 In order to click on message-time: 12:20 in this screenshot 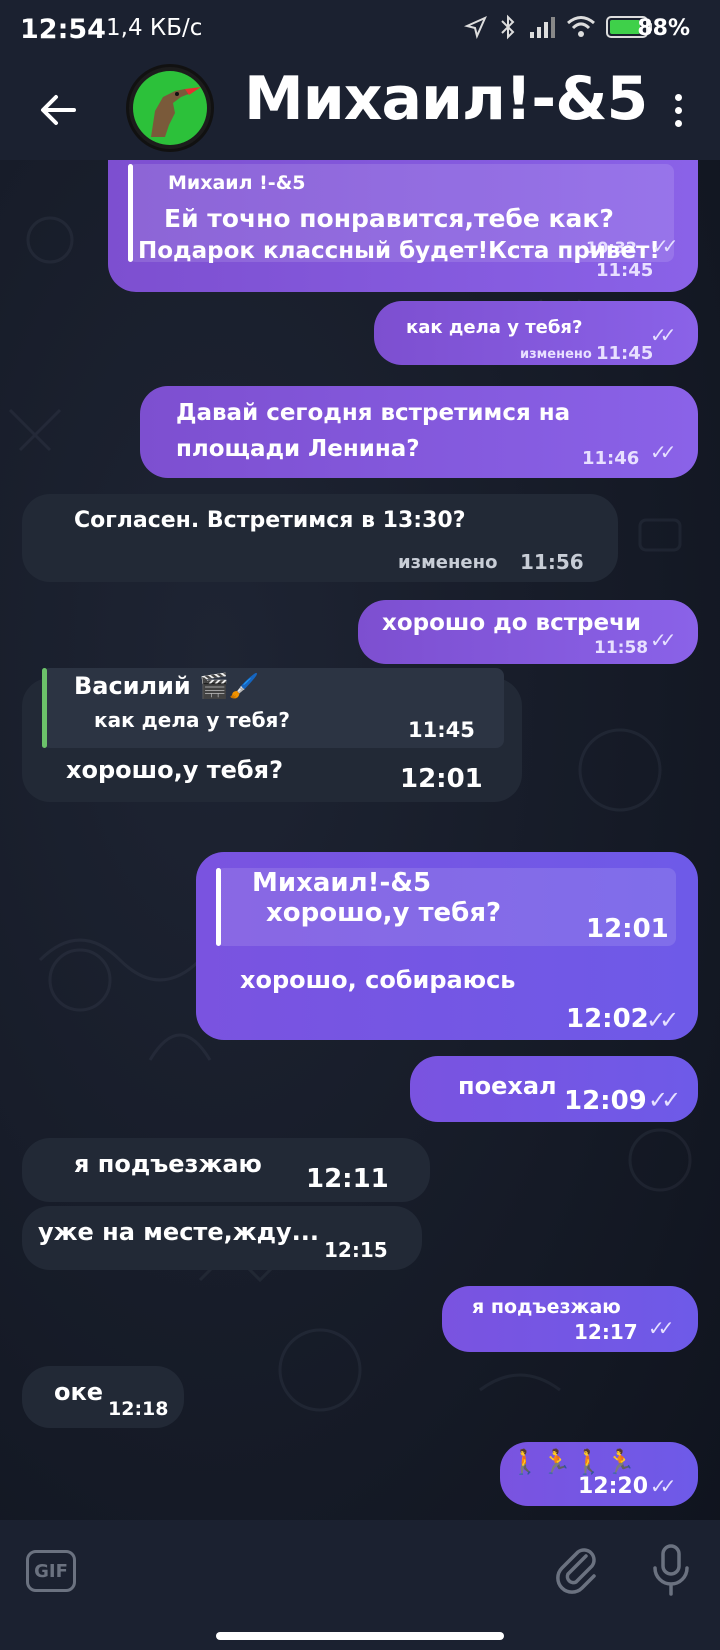, I will do `click(613, 1486)`.